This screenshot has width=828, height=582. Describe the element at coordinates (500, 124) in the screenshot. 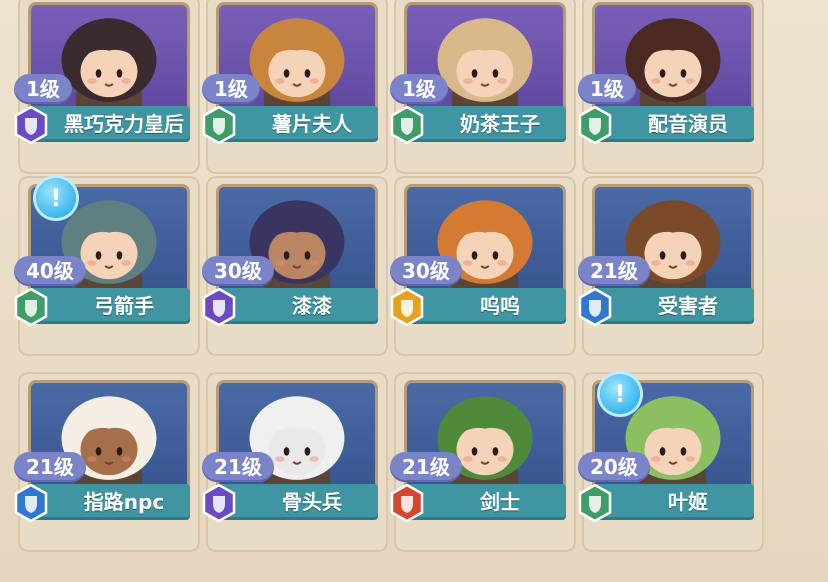

I see `character-name: 奶茶王子` at that location.